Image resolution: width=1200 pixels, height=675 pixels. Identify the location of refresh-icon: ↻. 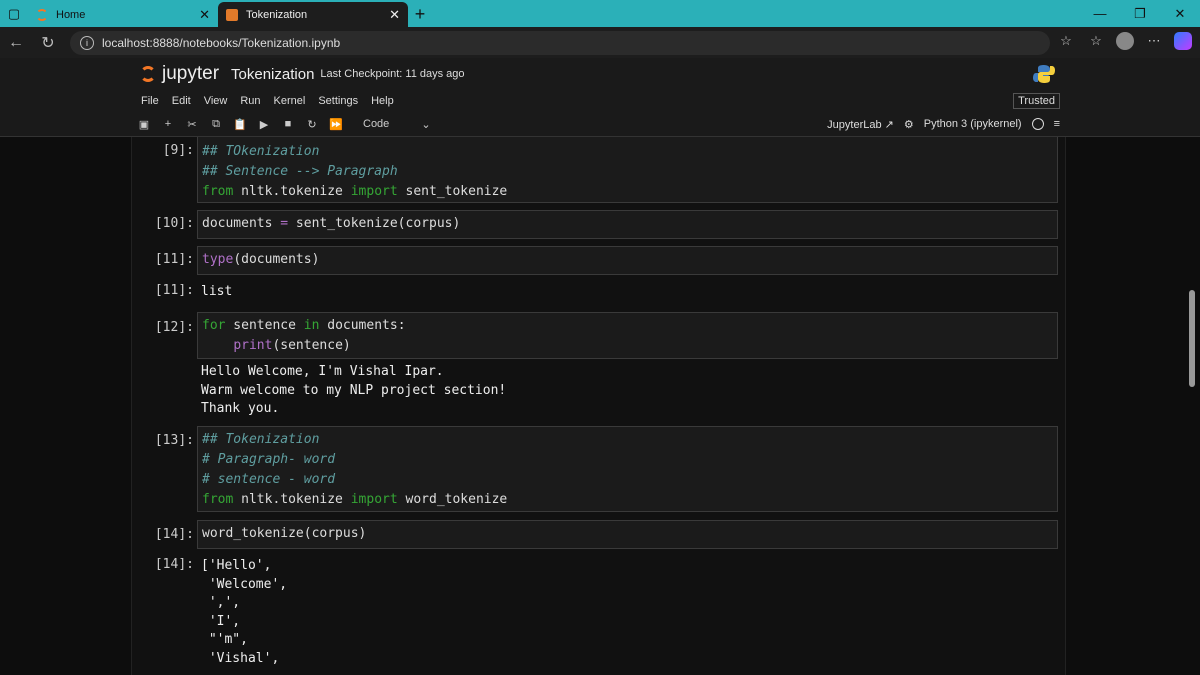
(48, 43).